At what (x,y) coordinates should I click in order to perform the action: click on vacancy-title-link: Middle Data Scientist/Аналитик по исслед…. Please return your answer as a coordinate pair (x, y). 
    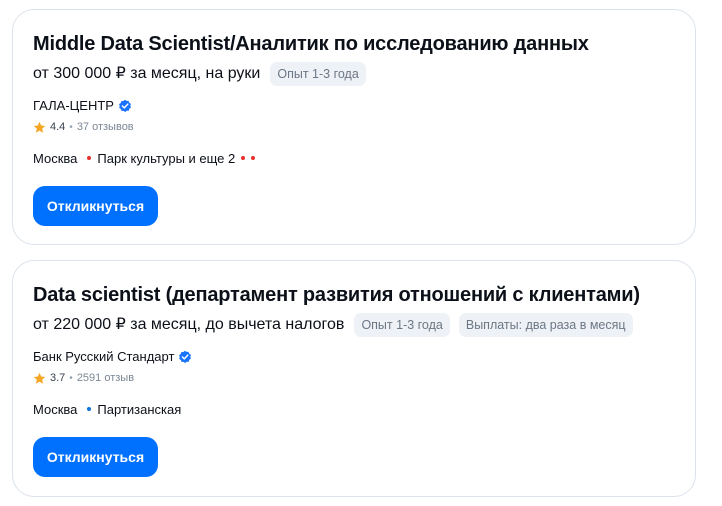
    Looking at the image, I should click on (311, 44).